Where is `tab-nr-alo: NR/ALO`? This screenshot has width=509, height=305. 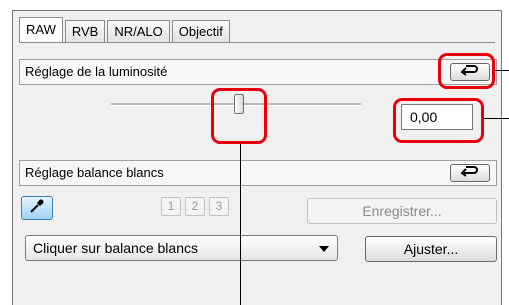 tab-nr-alo: NR/ALO is located at coordinates (138, 31).